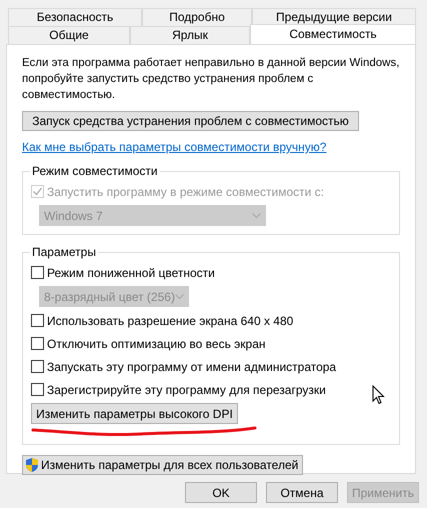 Image resolution: width=427 pixels, height=508 pixels. I want to click on dialog-button: OK, so click(221, 492).